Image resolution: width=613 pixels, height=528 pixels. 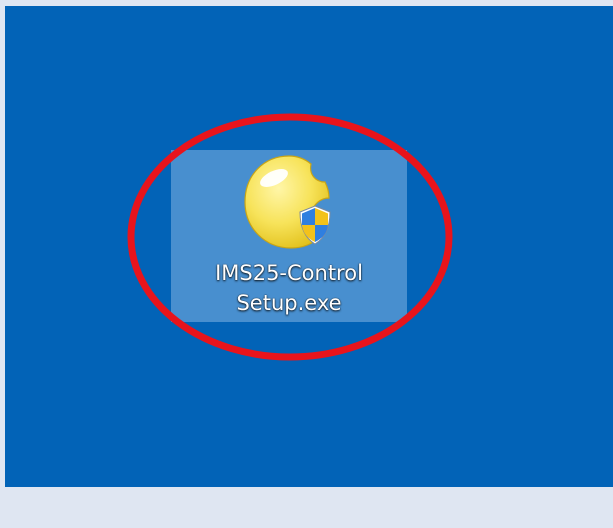 What do you see at coordinates (289, 288) in the screenshot?
I see `desktop-icon-label: IMS25-Control Setup.exe` at bounding box center [289, 288].